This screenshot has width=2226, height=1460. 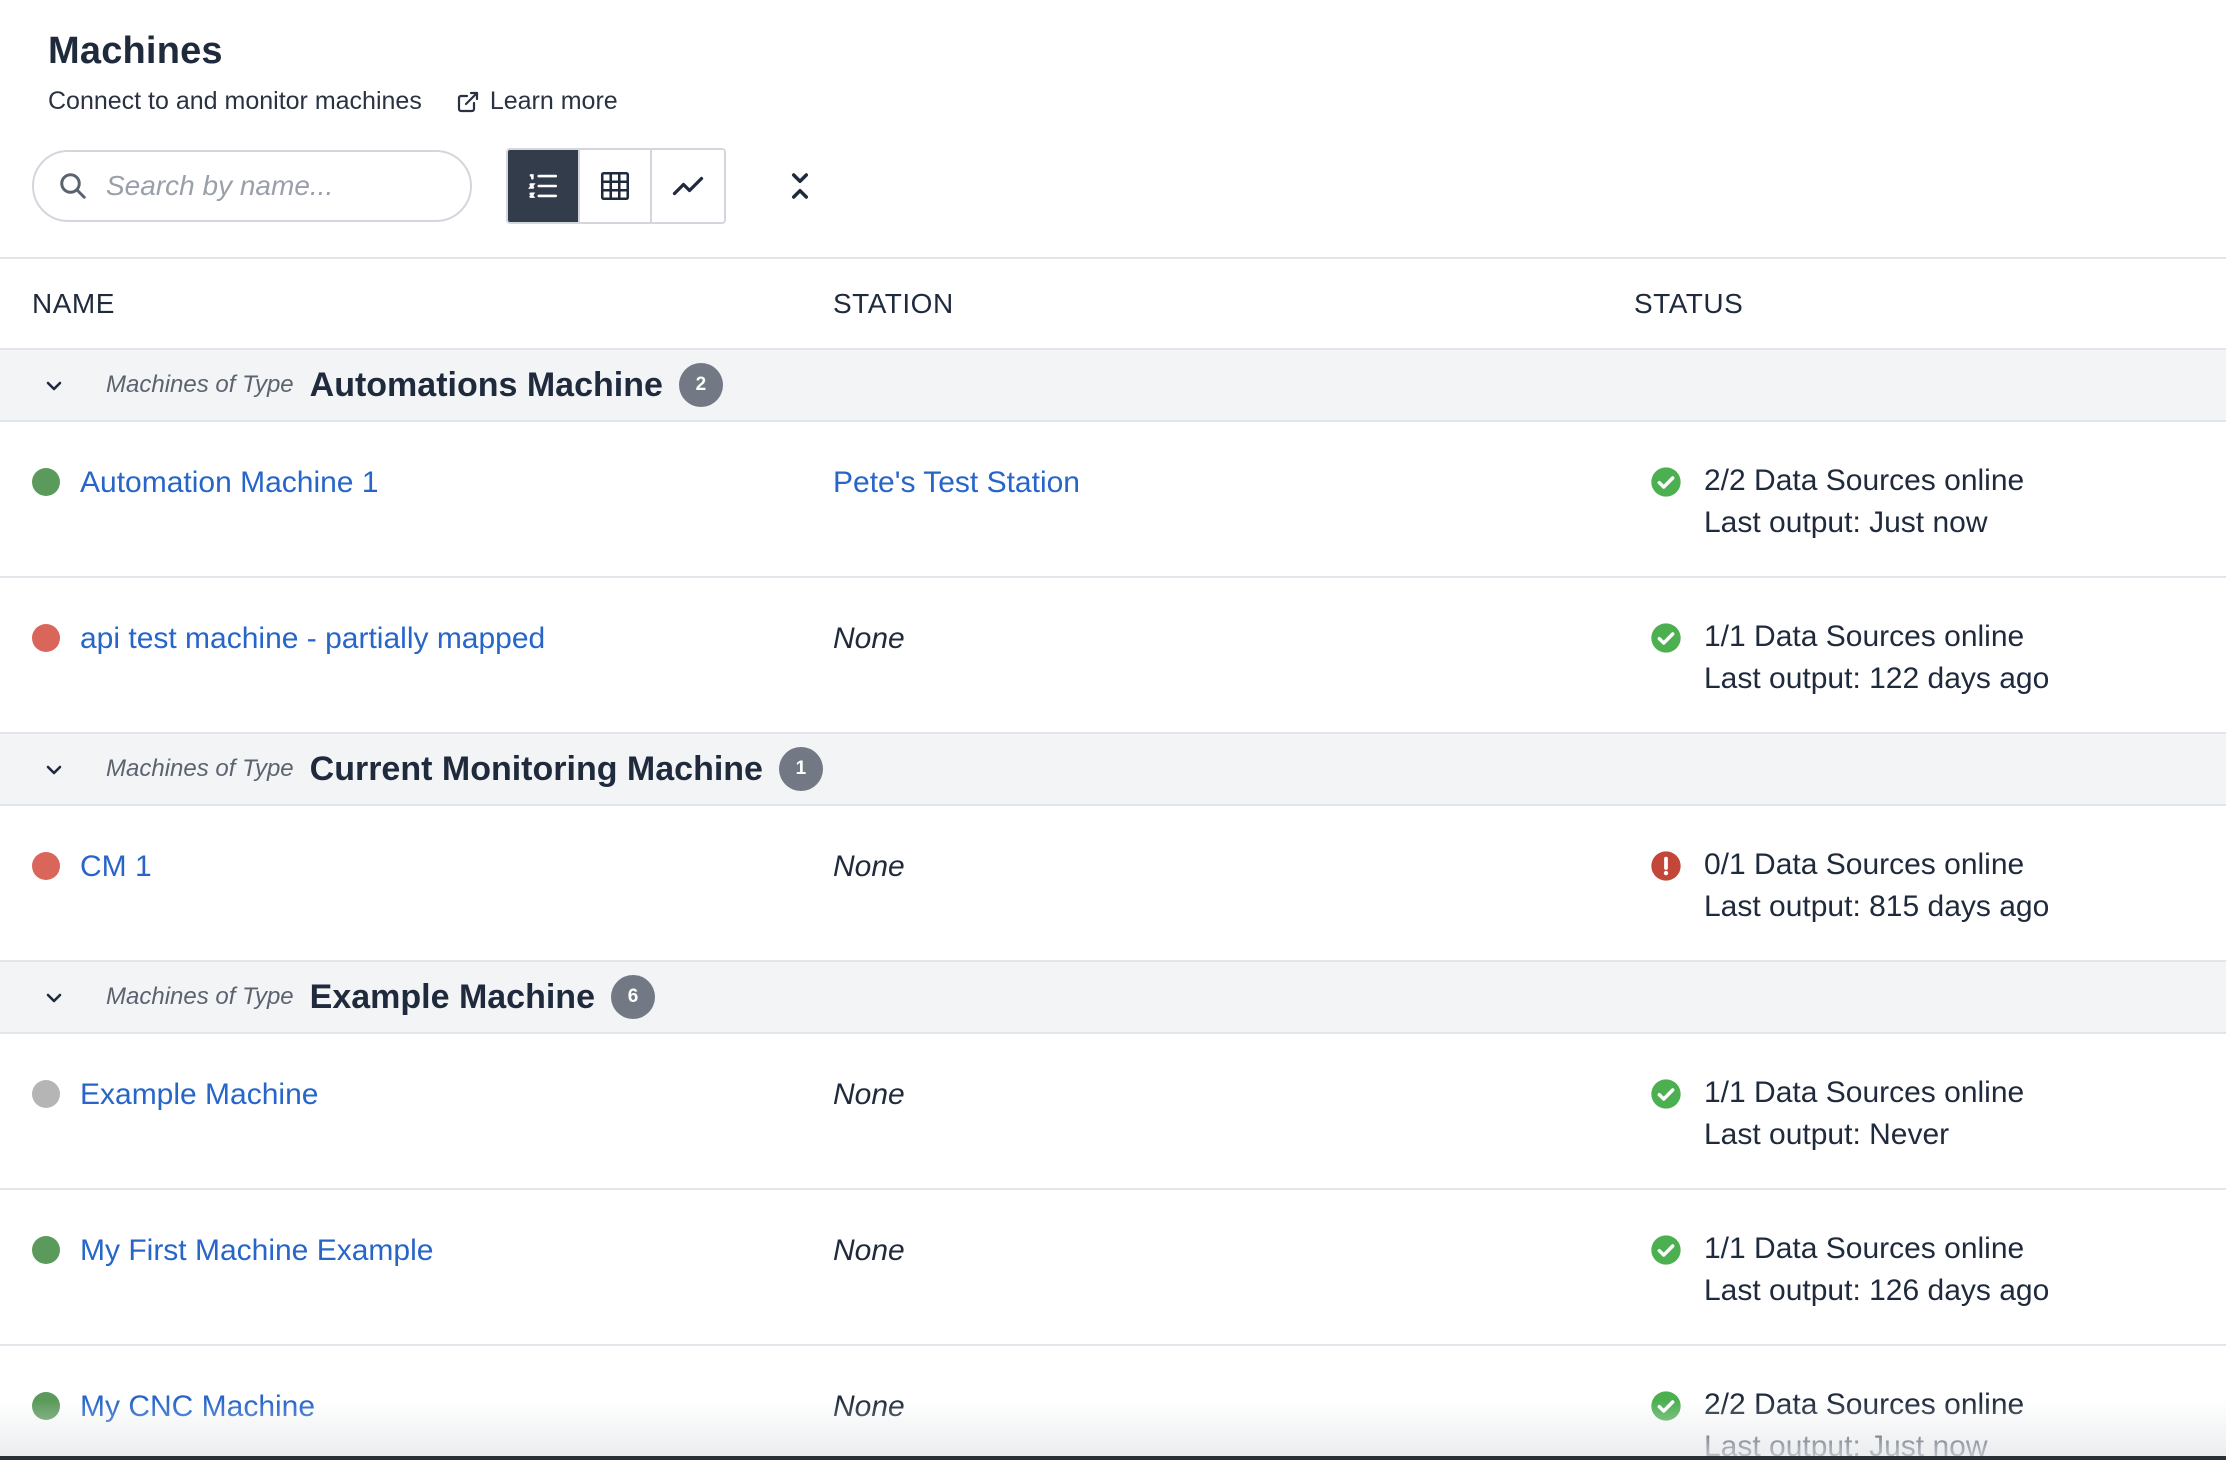 I want to click on group-label: Machines of Type Example Machine 6, so click(x=380, y=997).